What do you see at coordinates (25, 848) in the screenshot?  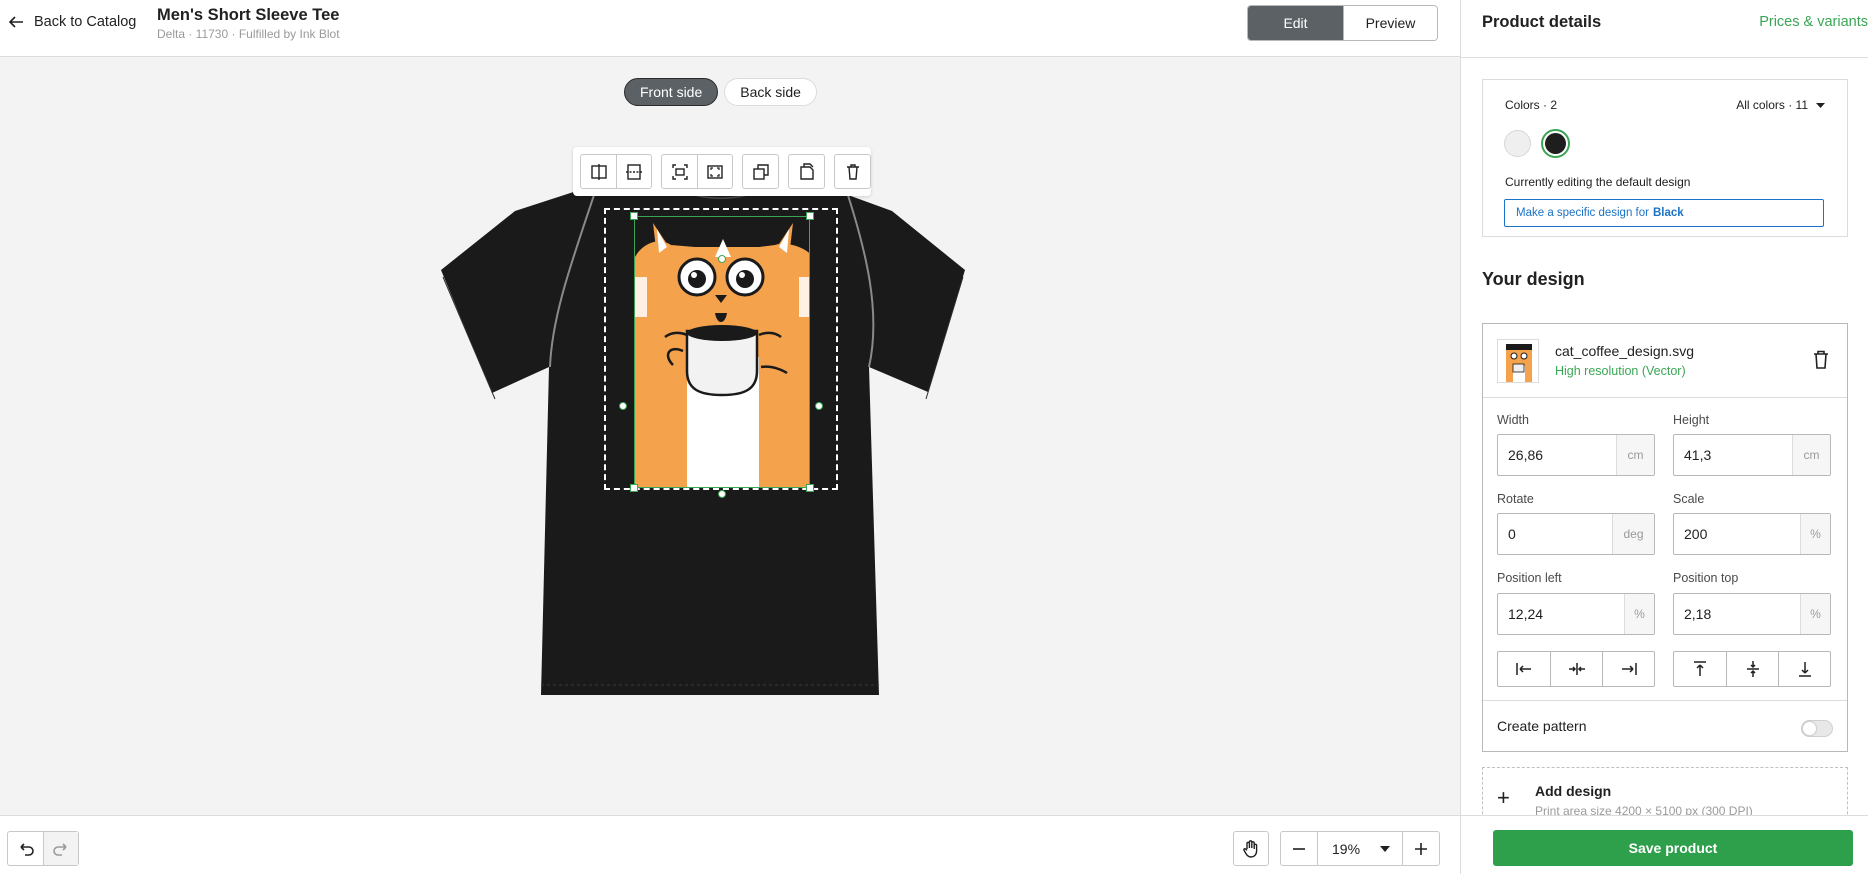 I see `undo-button` at bounding box center [25, 848].